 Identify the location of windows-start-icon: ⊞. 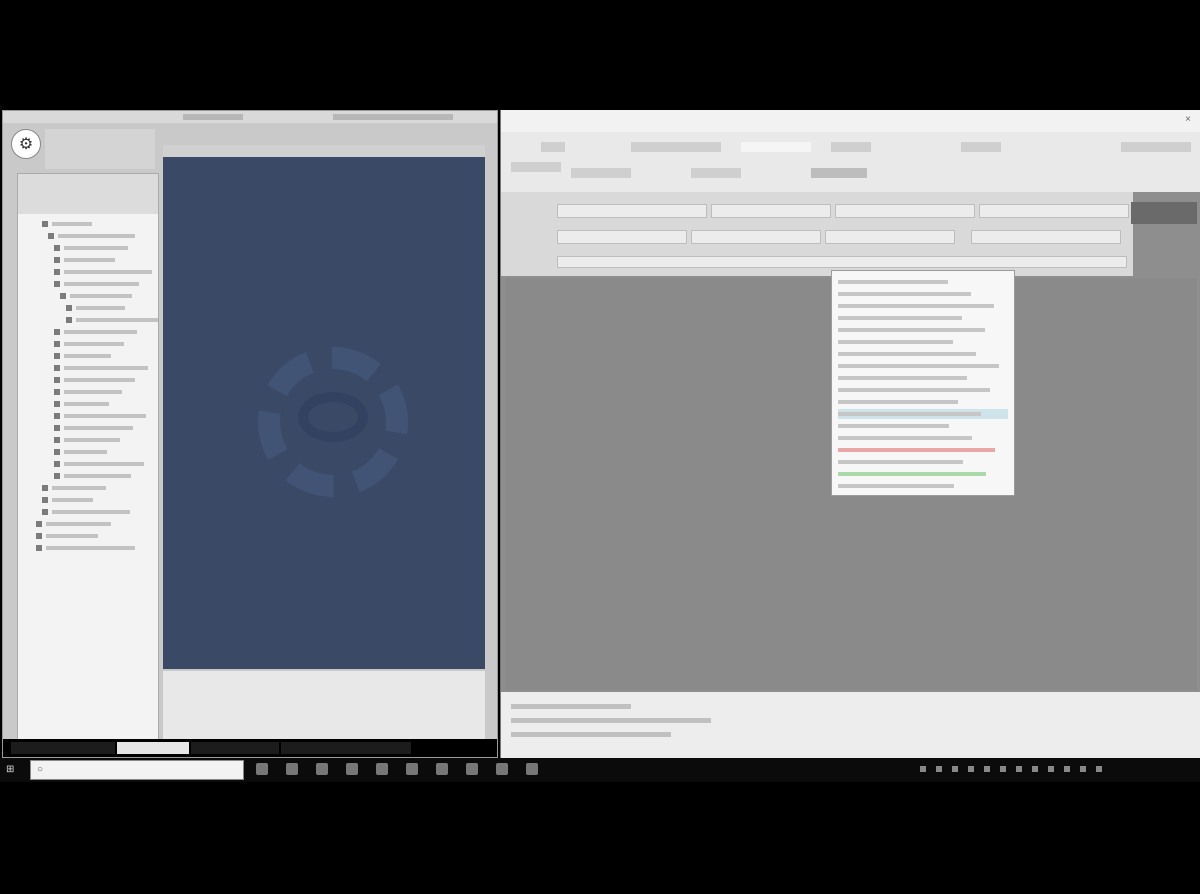
(12, 770).